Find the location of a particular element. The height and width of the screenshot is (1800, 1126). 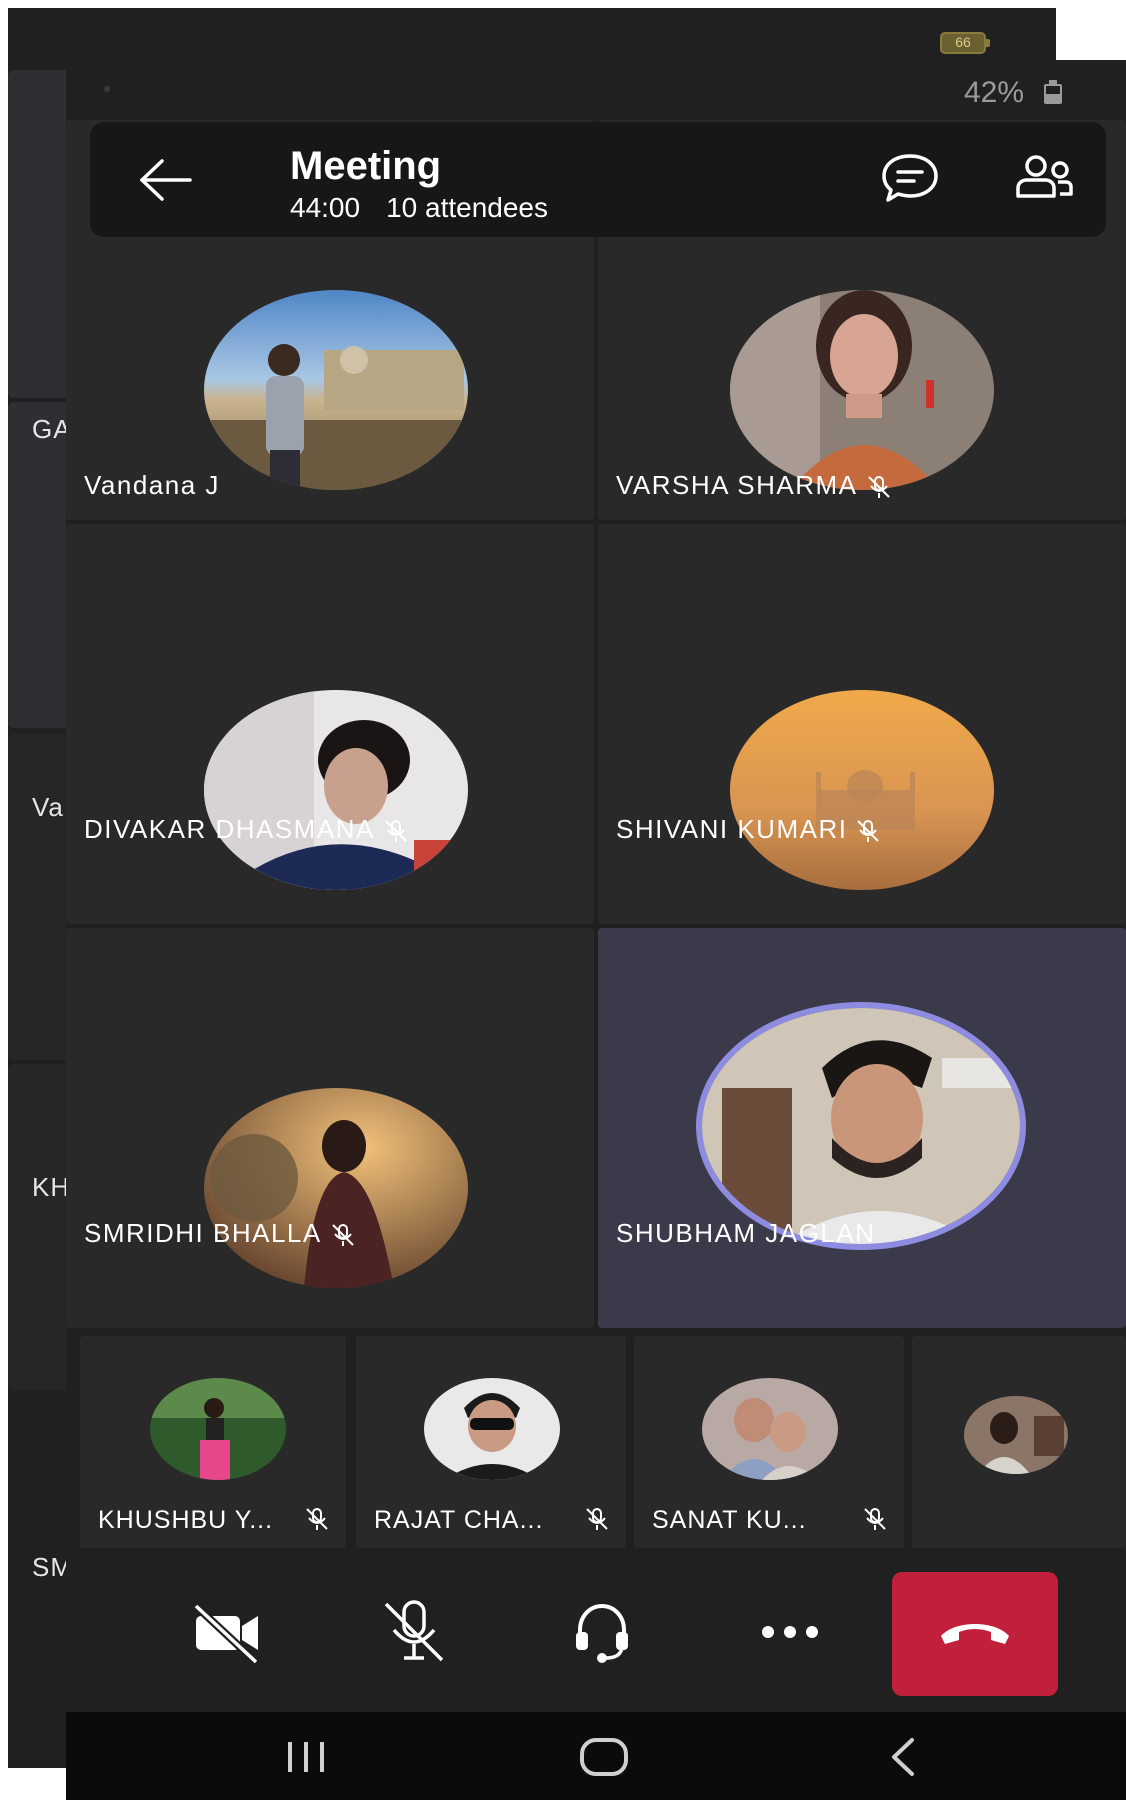

back-label-kh: KH is located at coordinates (51, 1187).